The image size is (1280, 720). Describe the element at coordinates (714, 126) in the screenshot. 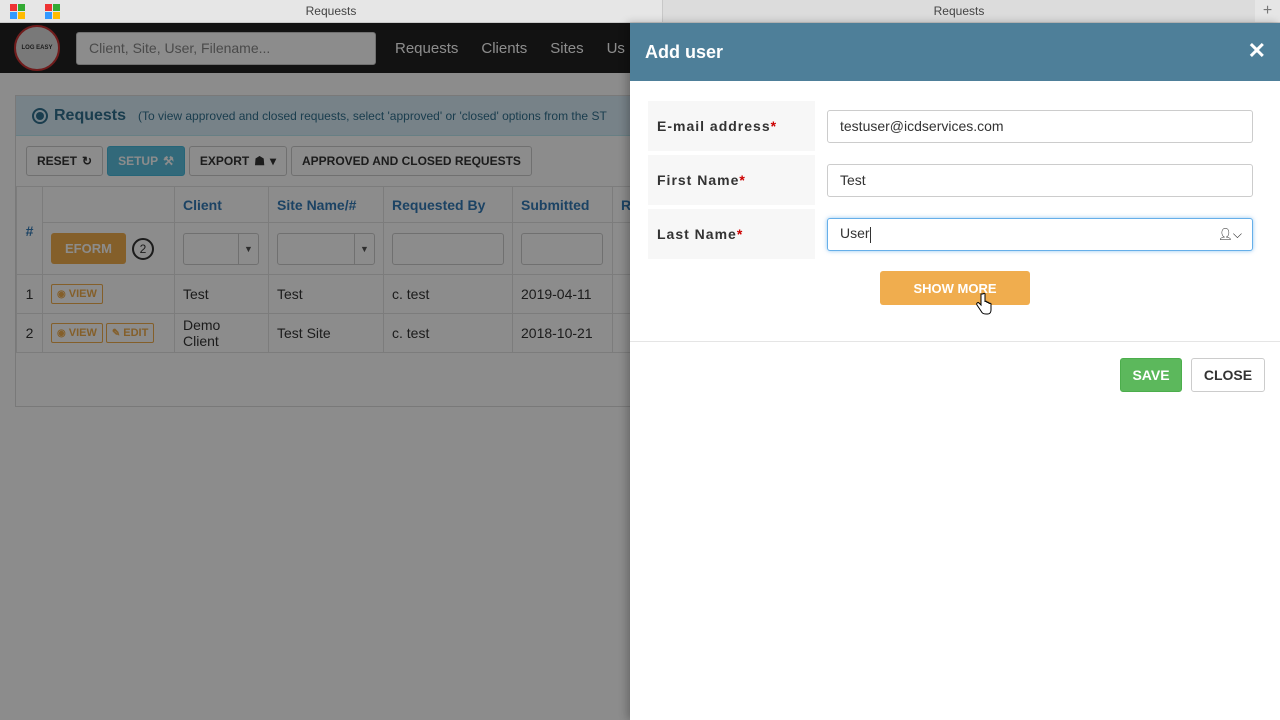

I see `label-text: E-mail address` at that location.